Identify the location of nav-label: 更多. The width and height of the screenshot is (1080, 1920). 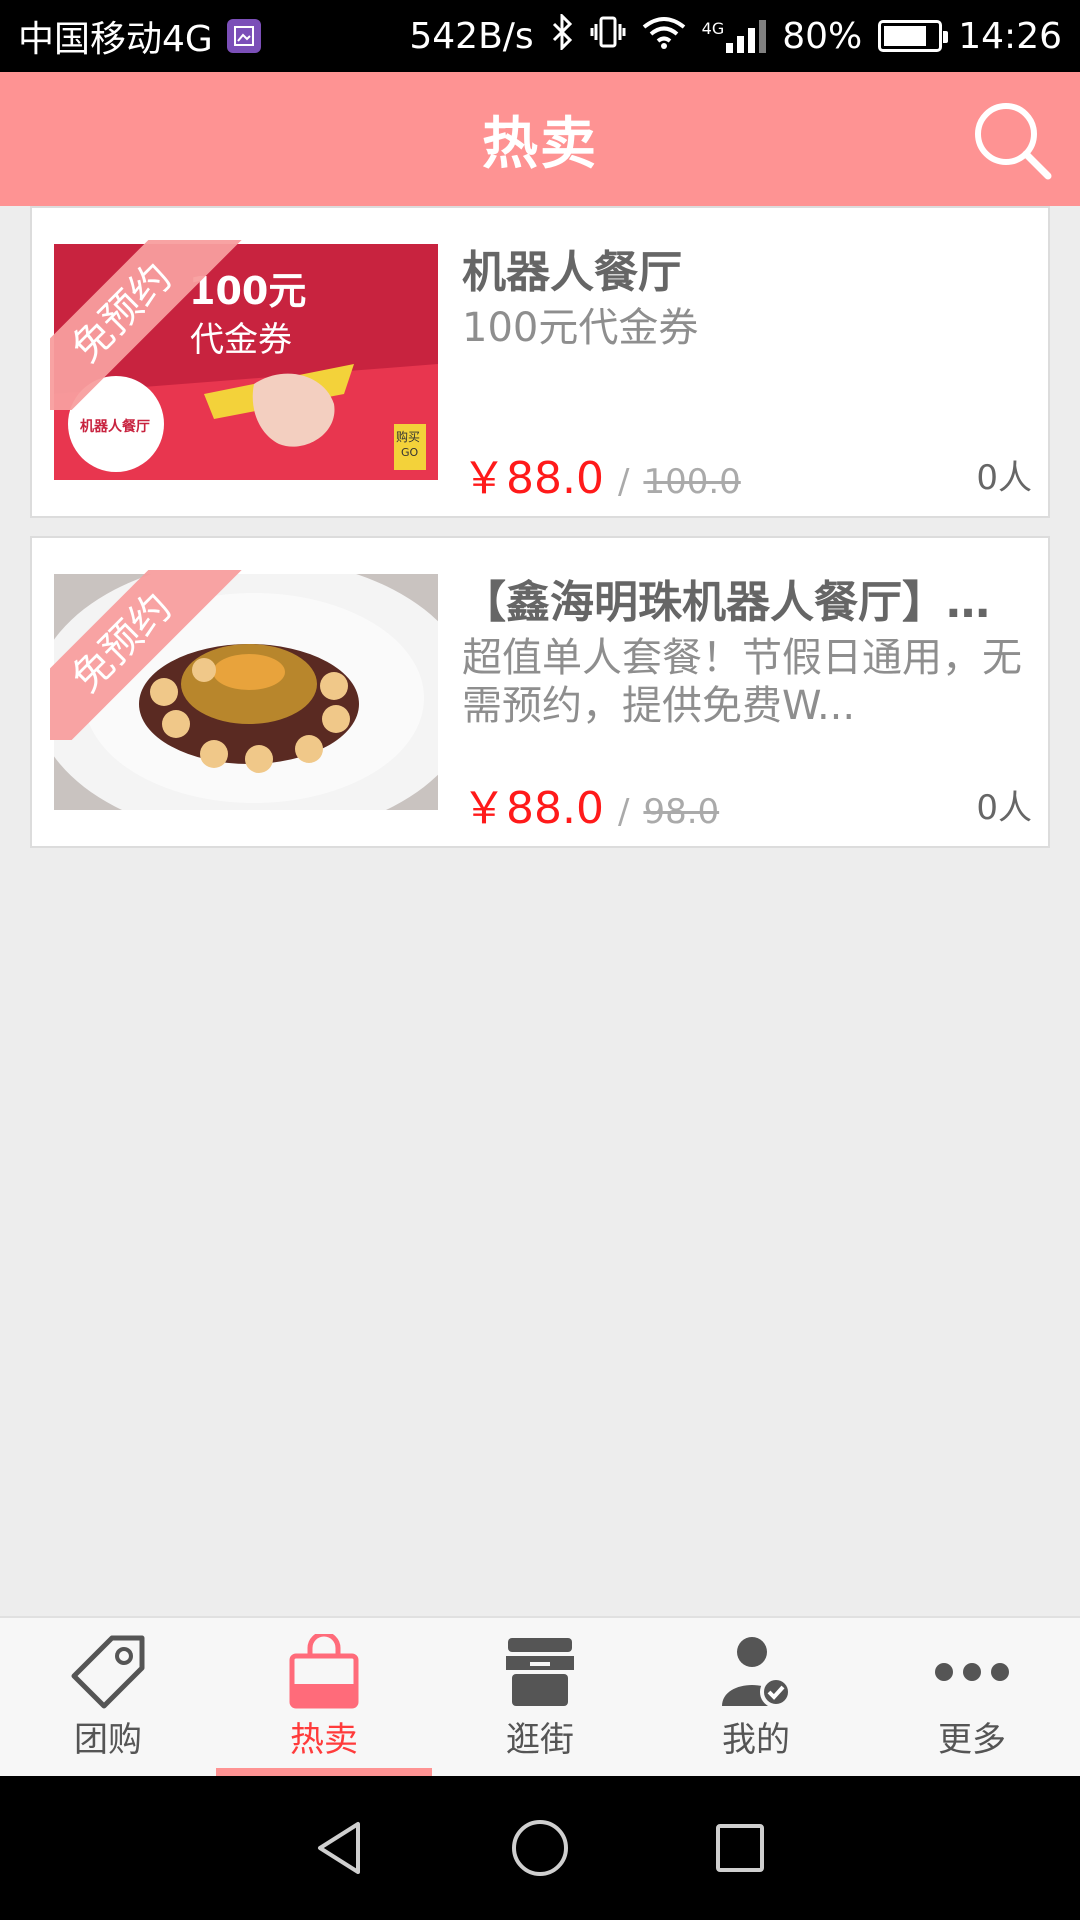
(972, 1740).